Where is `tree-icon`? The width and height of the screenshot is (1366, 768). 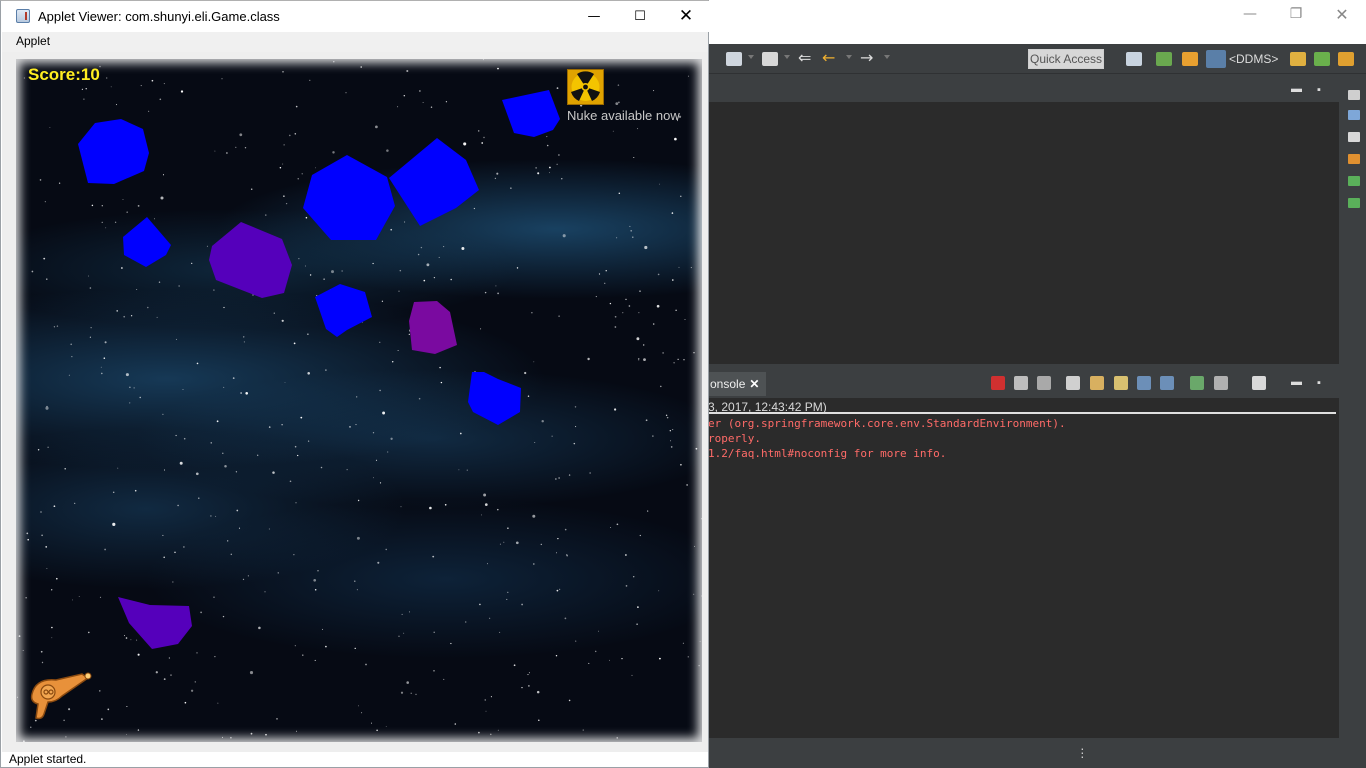
tree-icon is located at coordinates (1354, 203).